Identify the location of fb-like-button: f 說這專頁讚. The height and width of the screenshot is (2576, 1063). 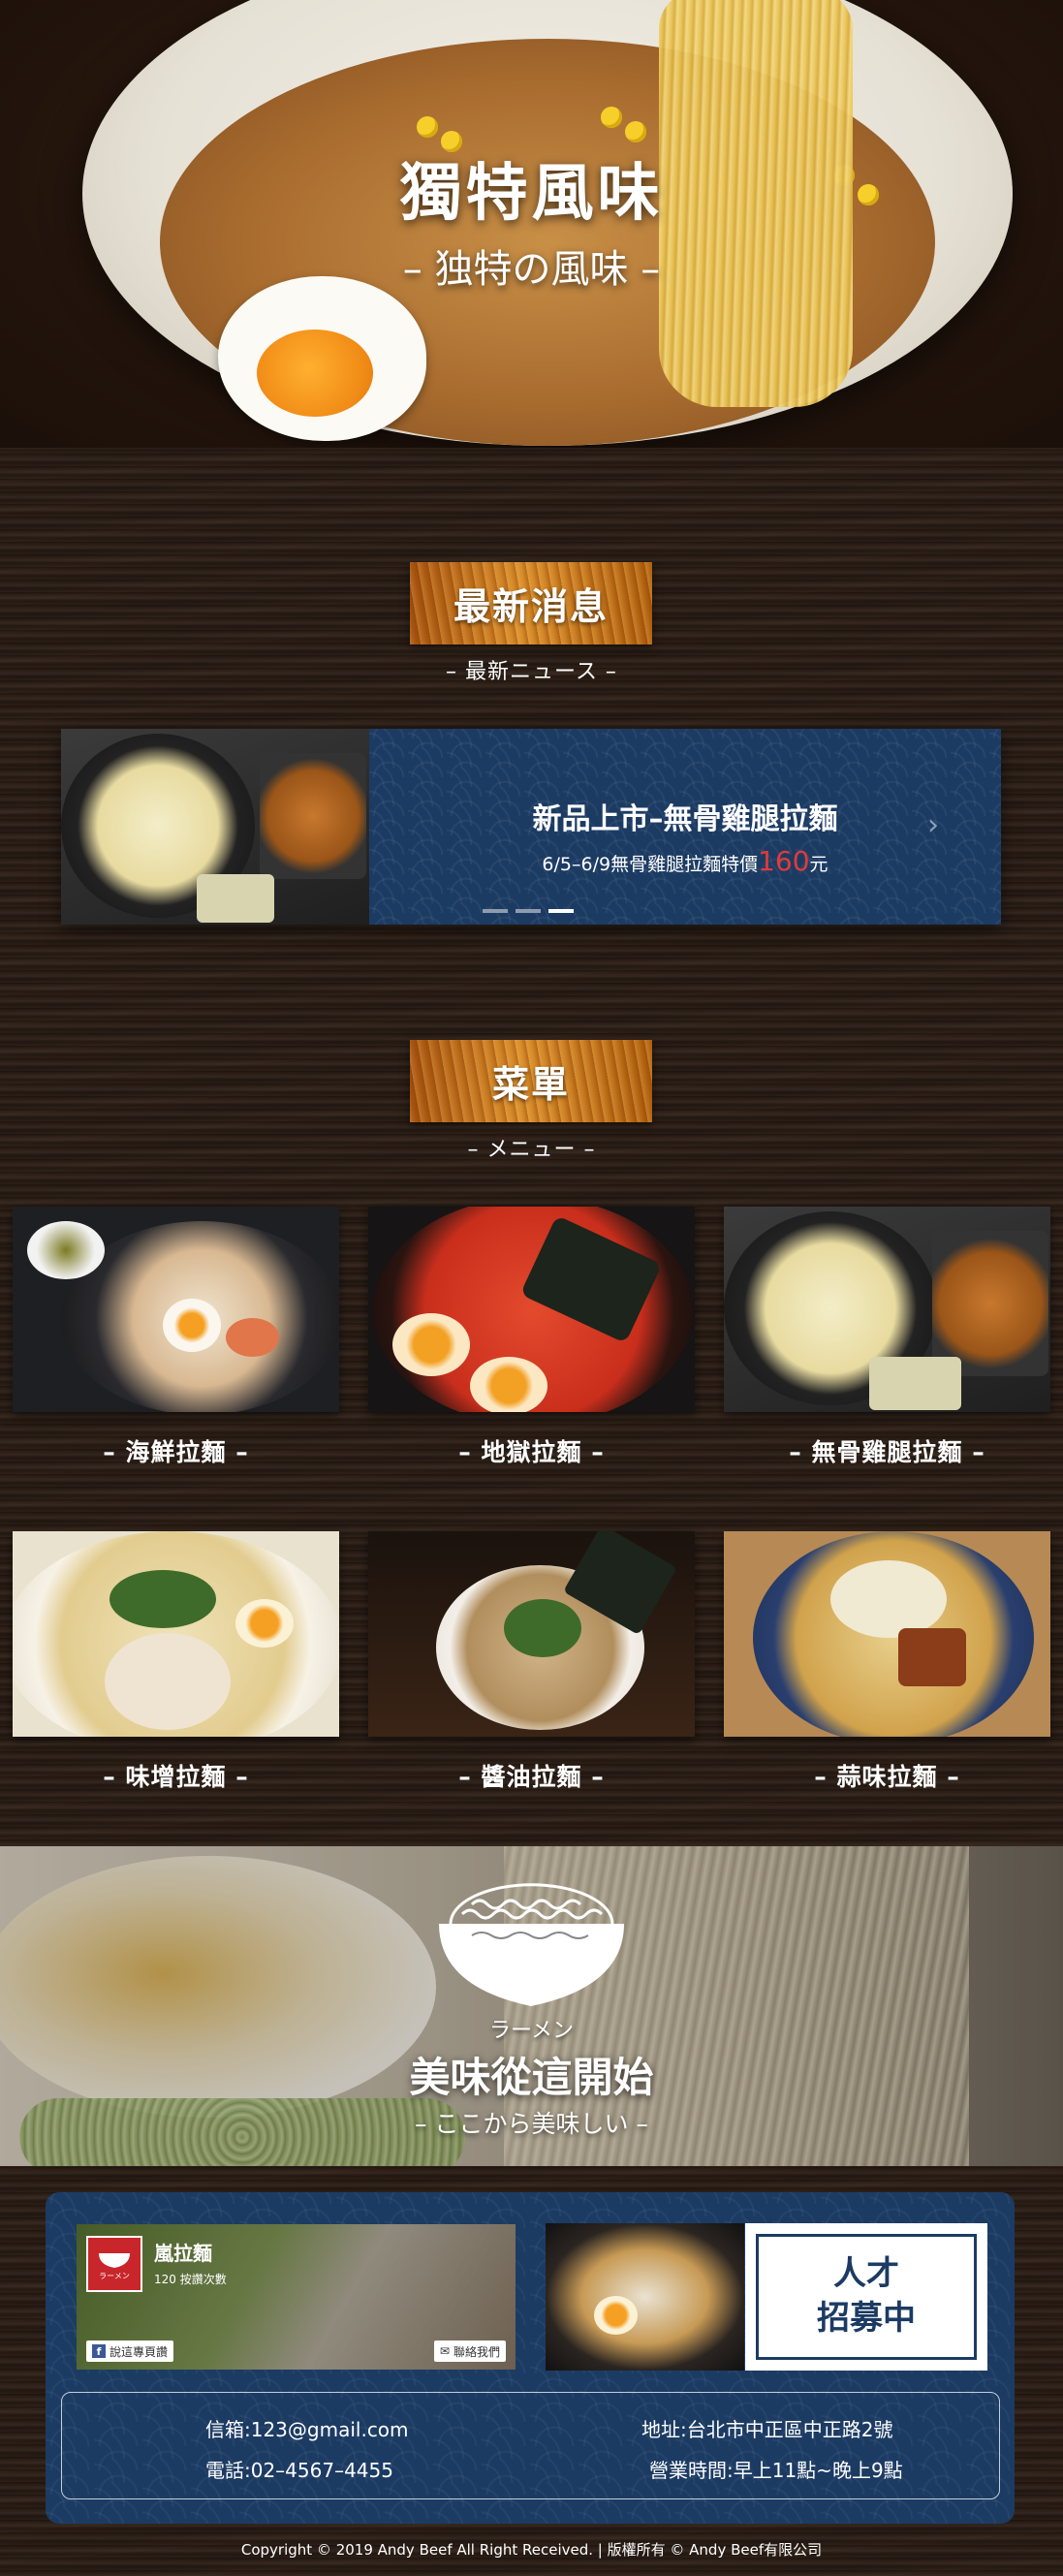
(130, 2351).